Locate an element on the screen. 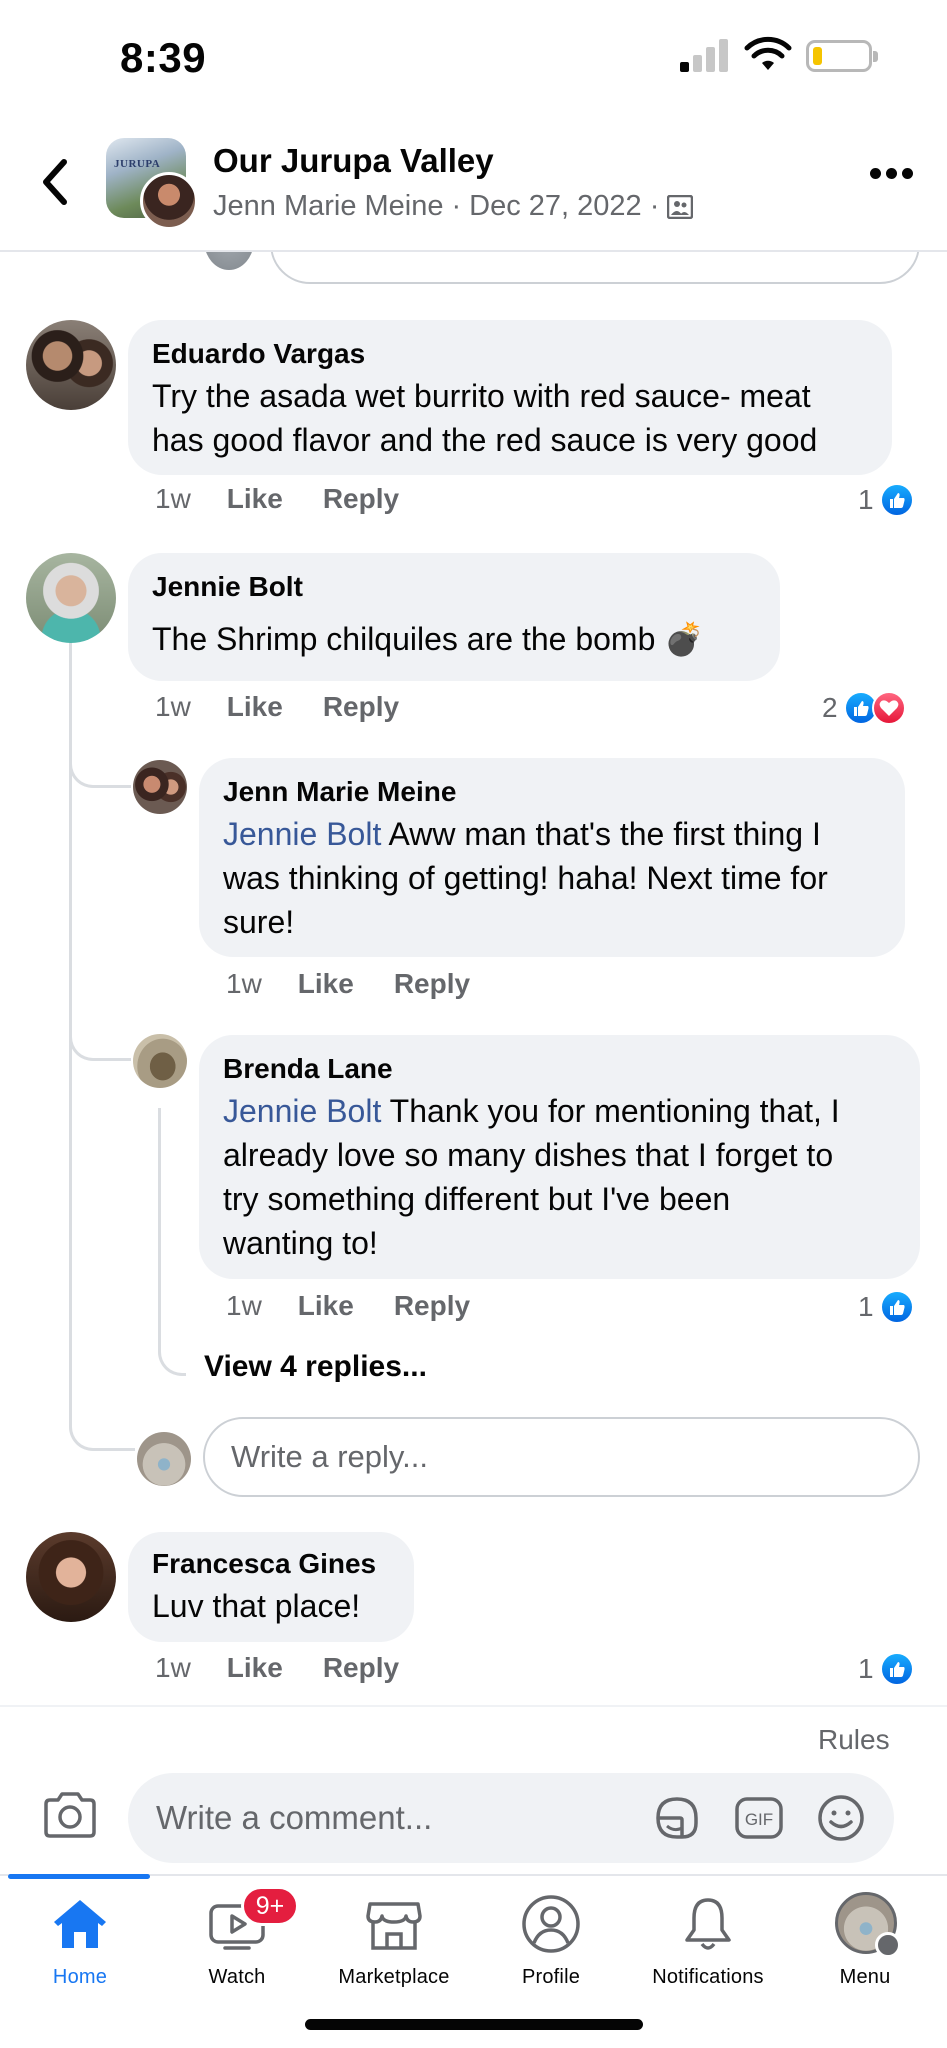 Image resolution: width=947 pixels, height=2048 pixels. author-avatar is located at coordinates (169, 201).